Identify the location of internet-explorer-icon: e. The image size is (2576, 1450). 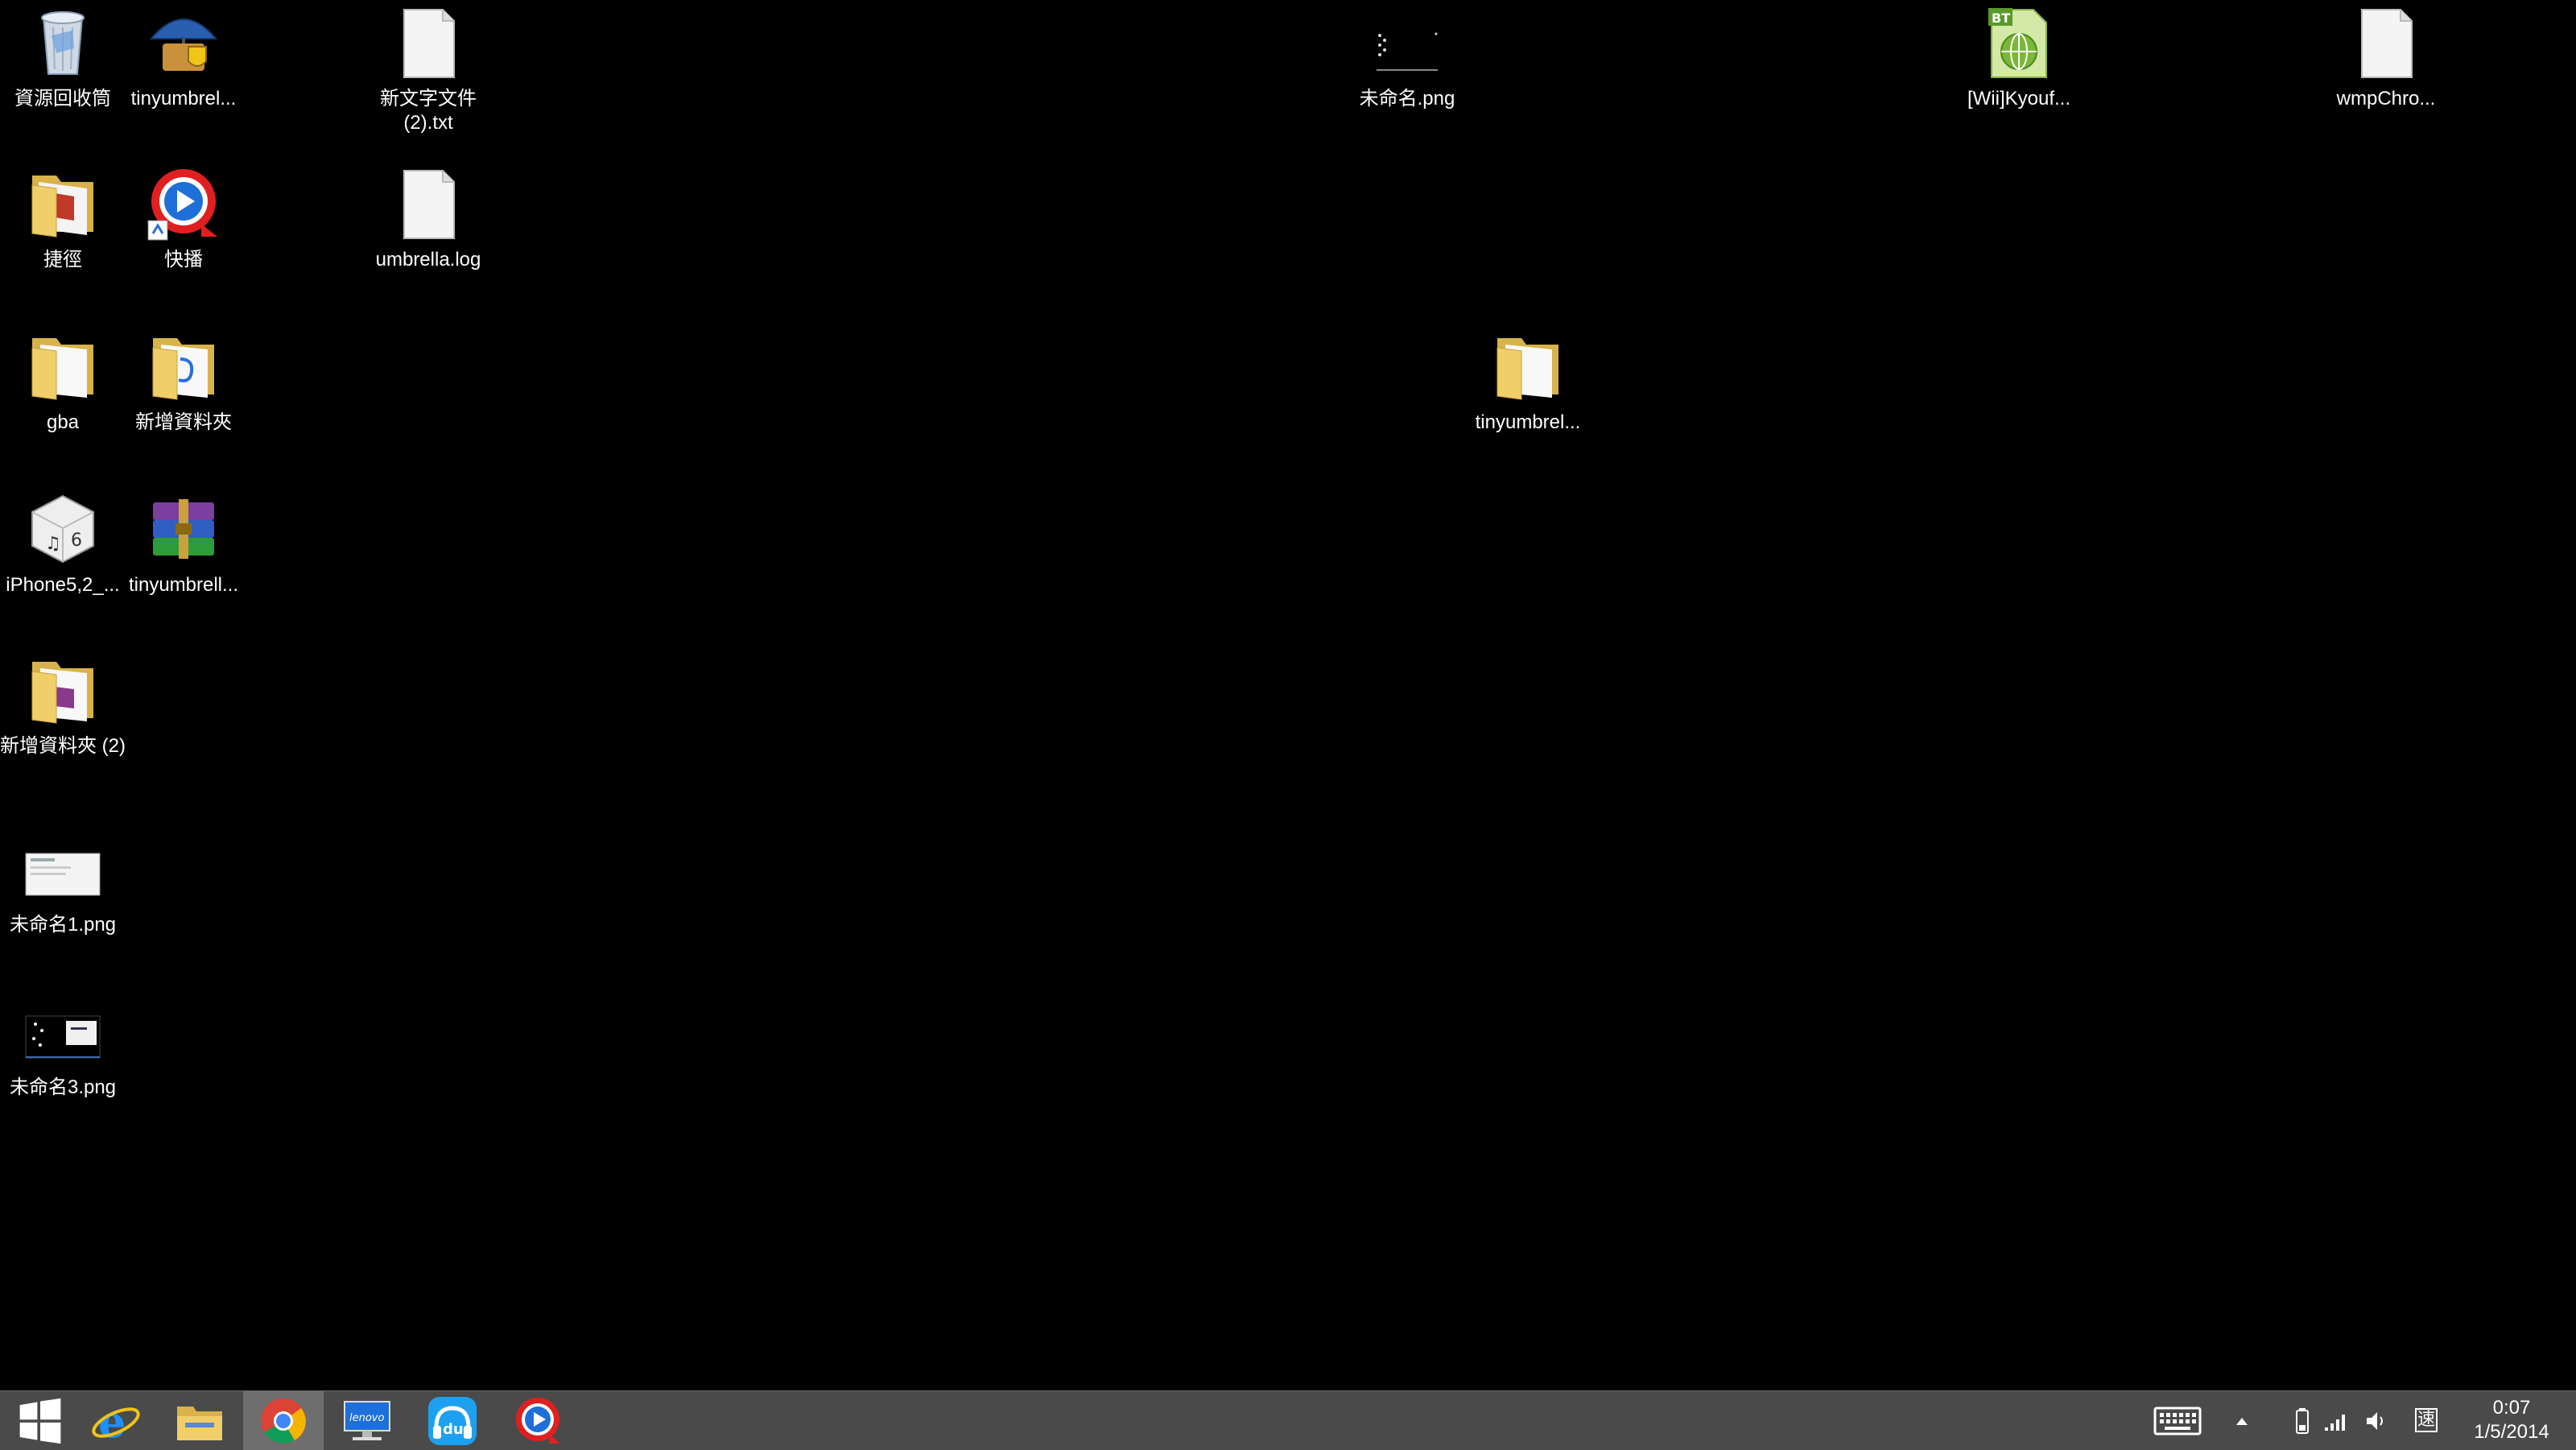
(116, 1421).